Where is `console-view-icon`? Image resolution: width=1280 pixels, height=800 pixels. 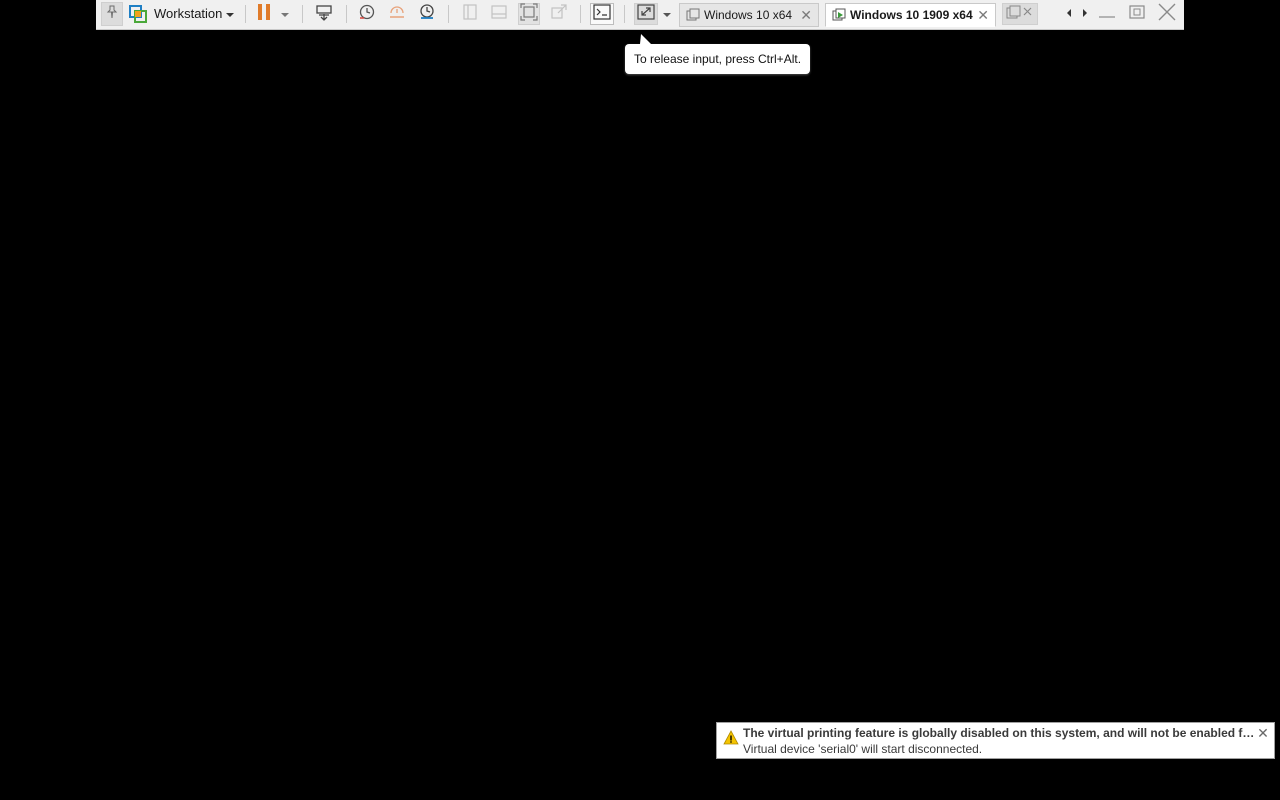
console-view-icon is located at coordinates (602, 14).